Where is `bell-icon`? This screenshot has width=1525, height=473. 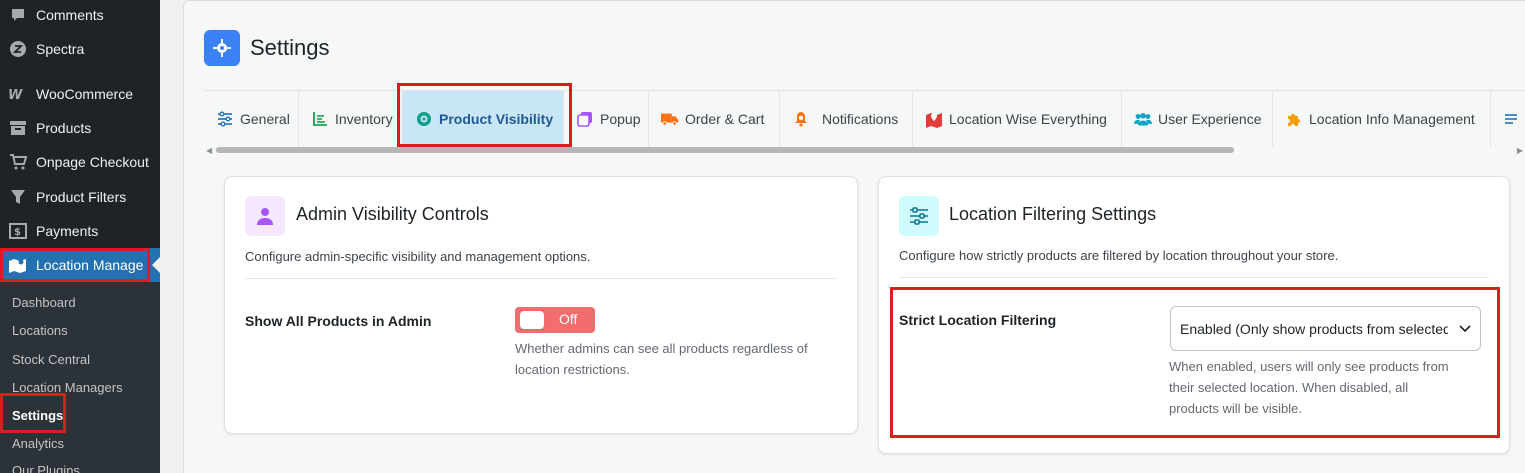 bell-icon is located at coordinates (801, 119).